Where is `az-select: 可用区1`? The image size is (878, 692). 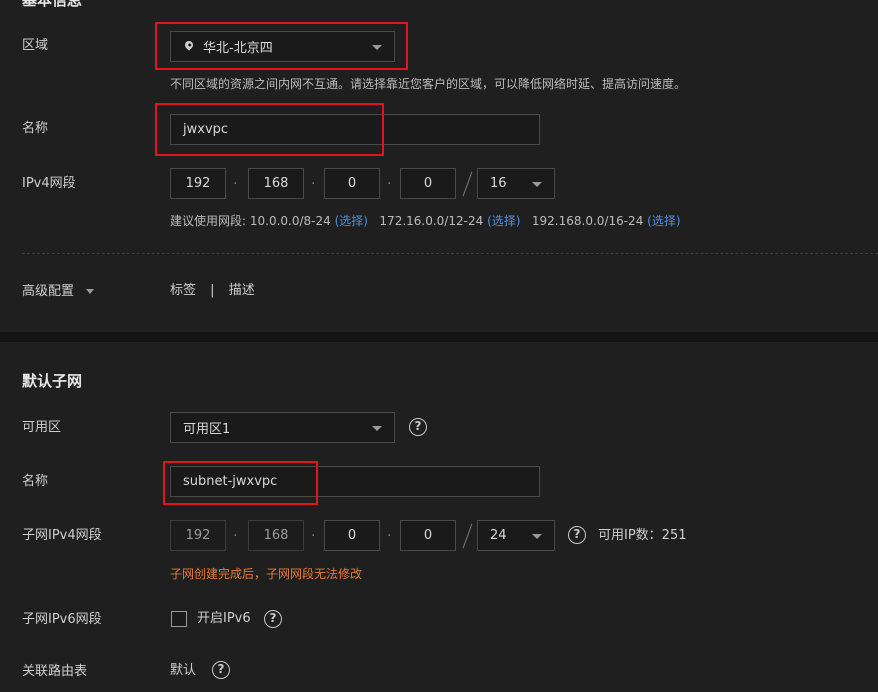 az-select: 可用区1 is located at coordinates (282, 427).